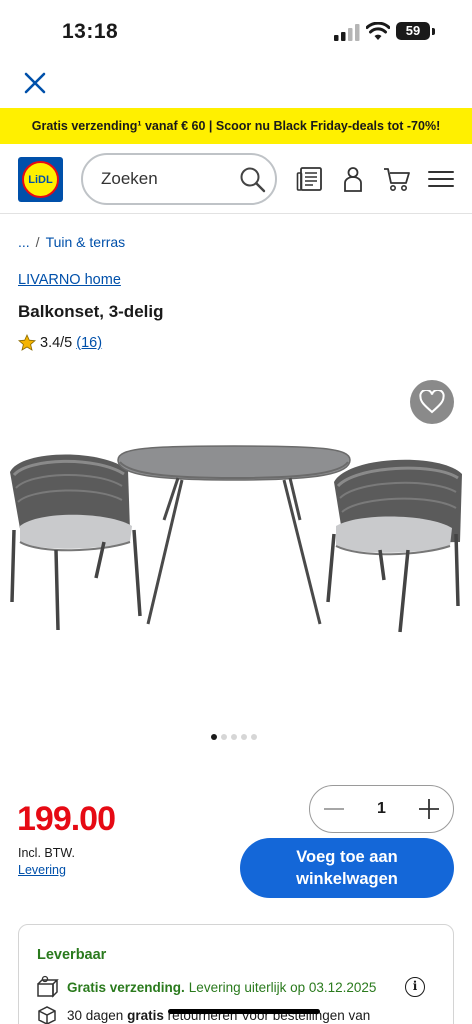 Image resolution: width=472 pixels, height=1024 pixels. What do you see at coordinates (90, 31) in the screenshot?
I see `status-time: 13:18` at bounding box center [90, 31].